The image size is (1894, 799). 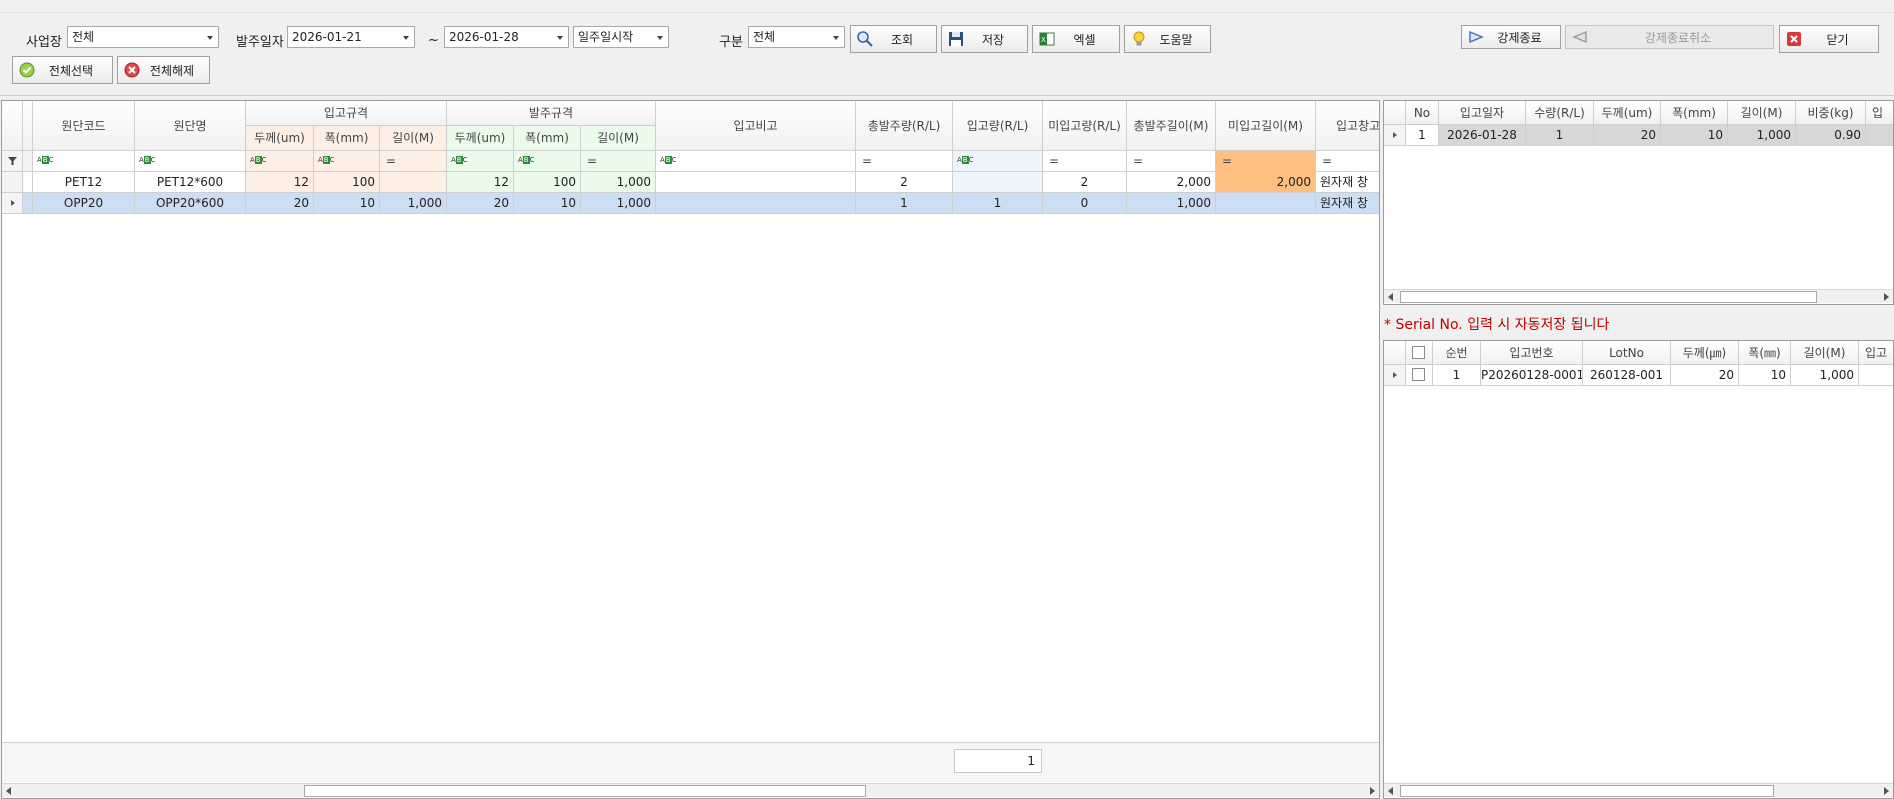 I want to click on row-indicator, so click(x=12, y=182).